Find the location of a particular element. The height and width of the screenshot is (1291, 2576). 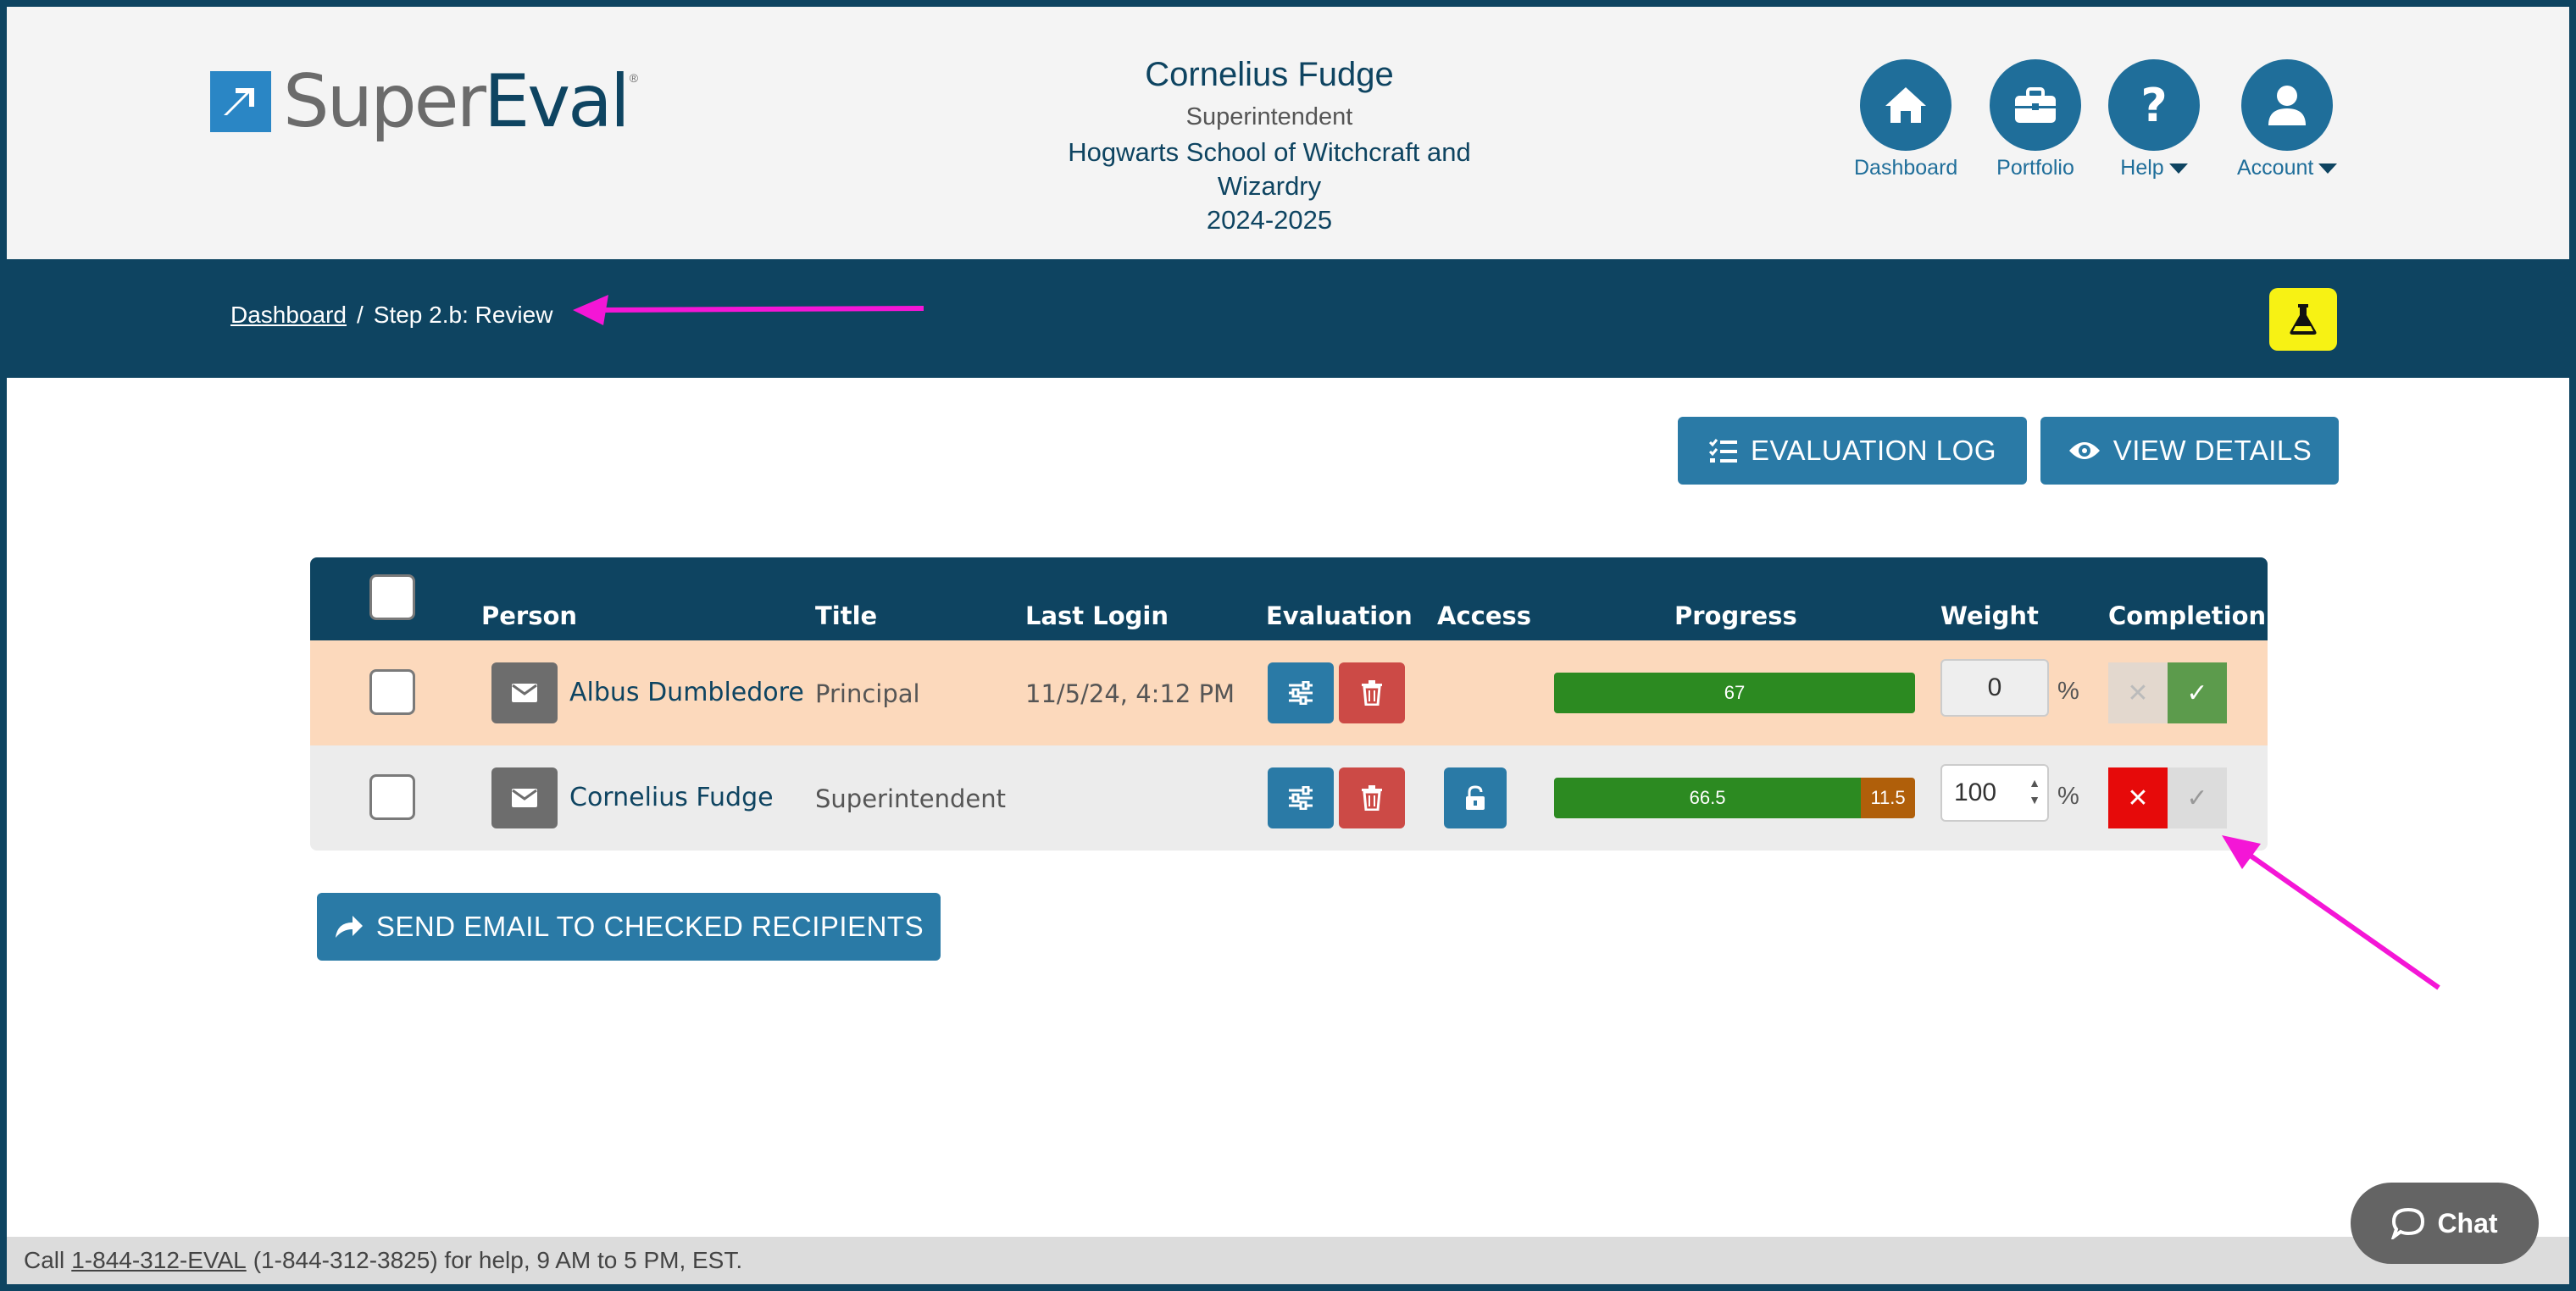

question-icon: ? is located at coordinates (2154, 105).